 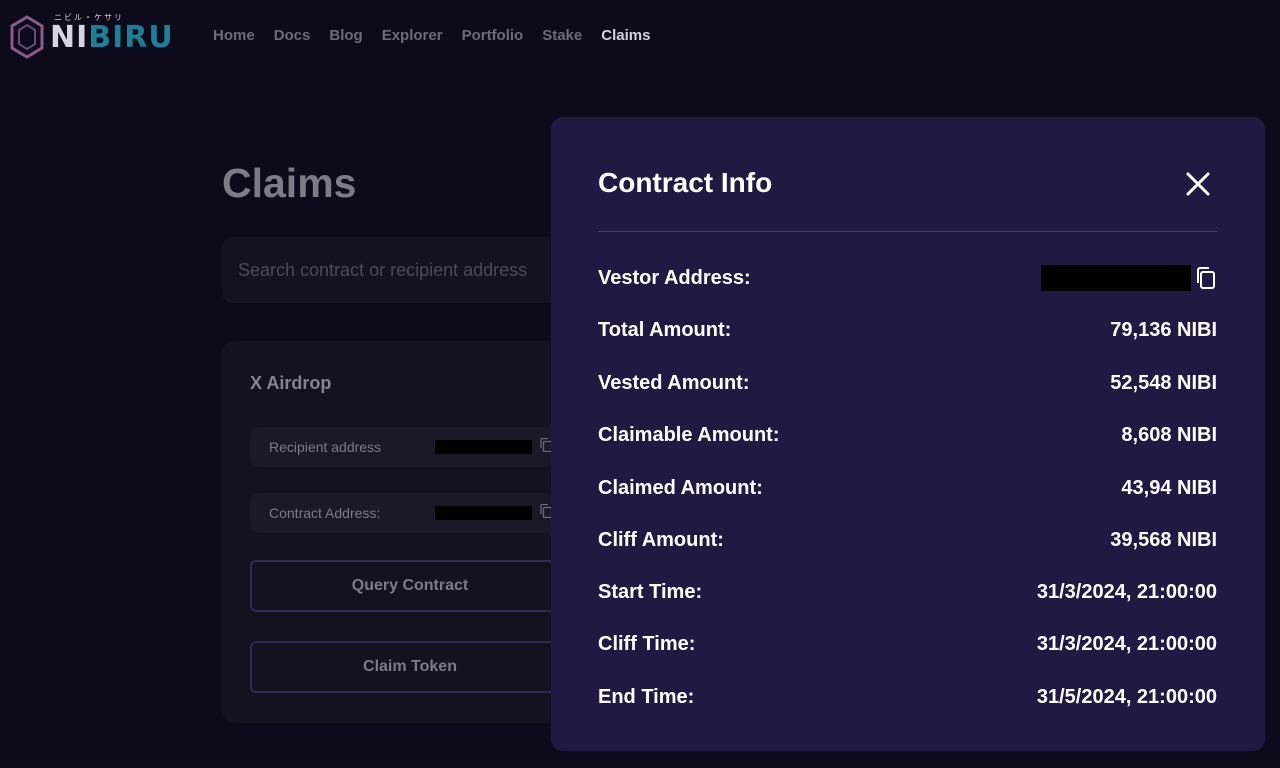 I want to click on row-label: Vestor Address:, so click(x=674, y=277).